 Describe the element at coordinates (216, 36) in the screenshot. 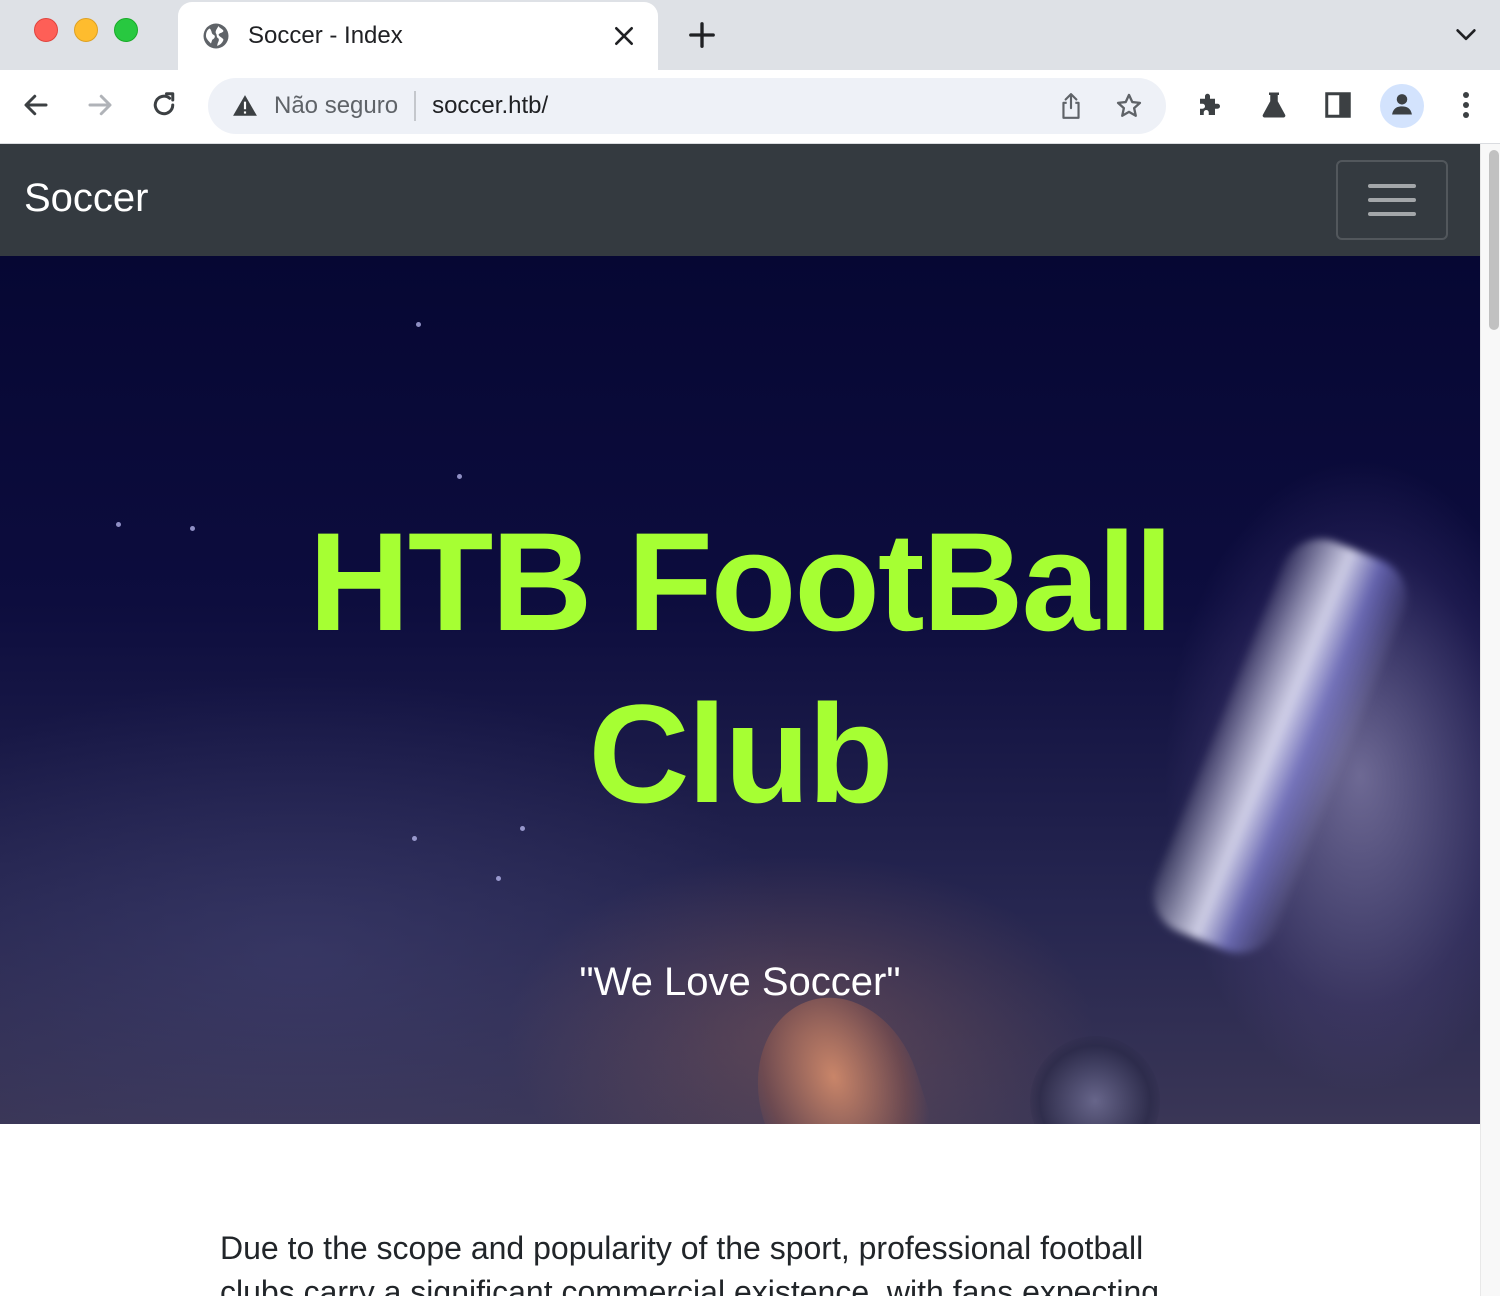

I see `globe-icon` at that location.